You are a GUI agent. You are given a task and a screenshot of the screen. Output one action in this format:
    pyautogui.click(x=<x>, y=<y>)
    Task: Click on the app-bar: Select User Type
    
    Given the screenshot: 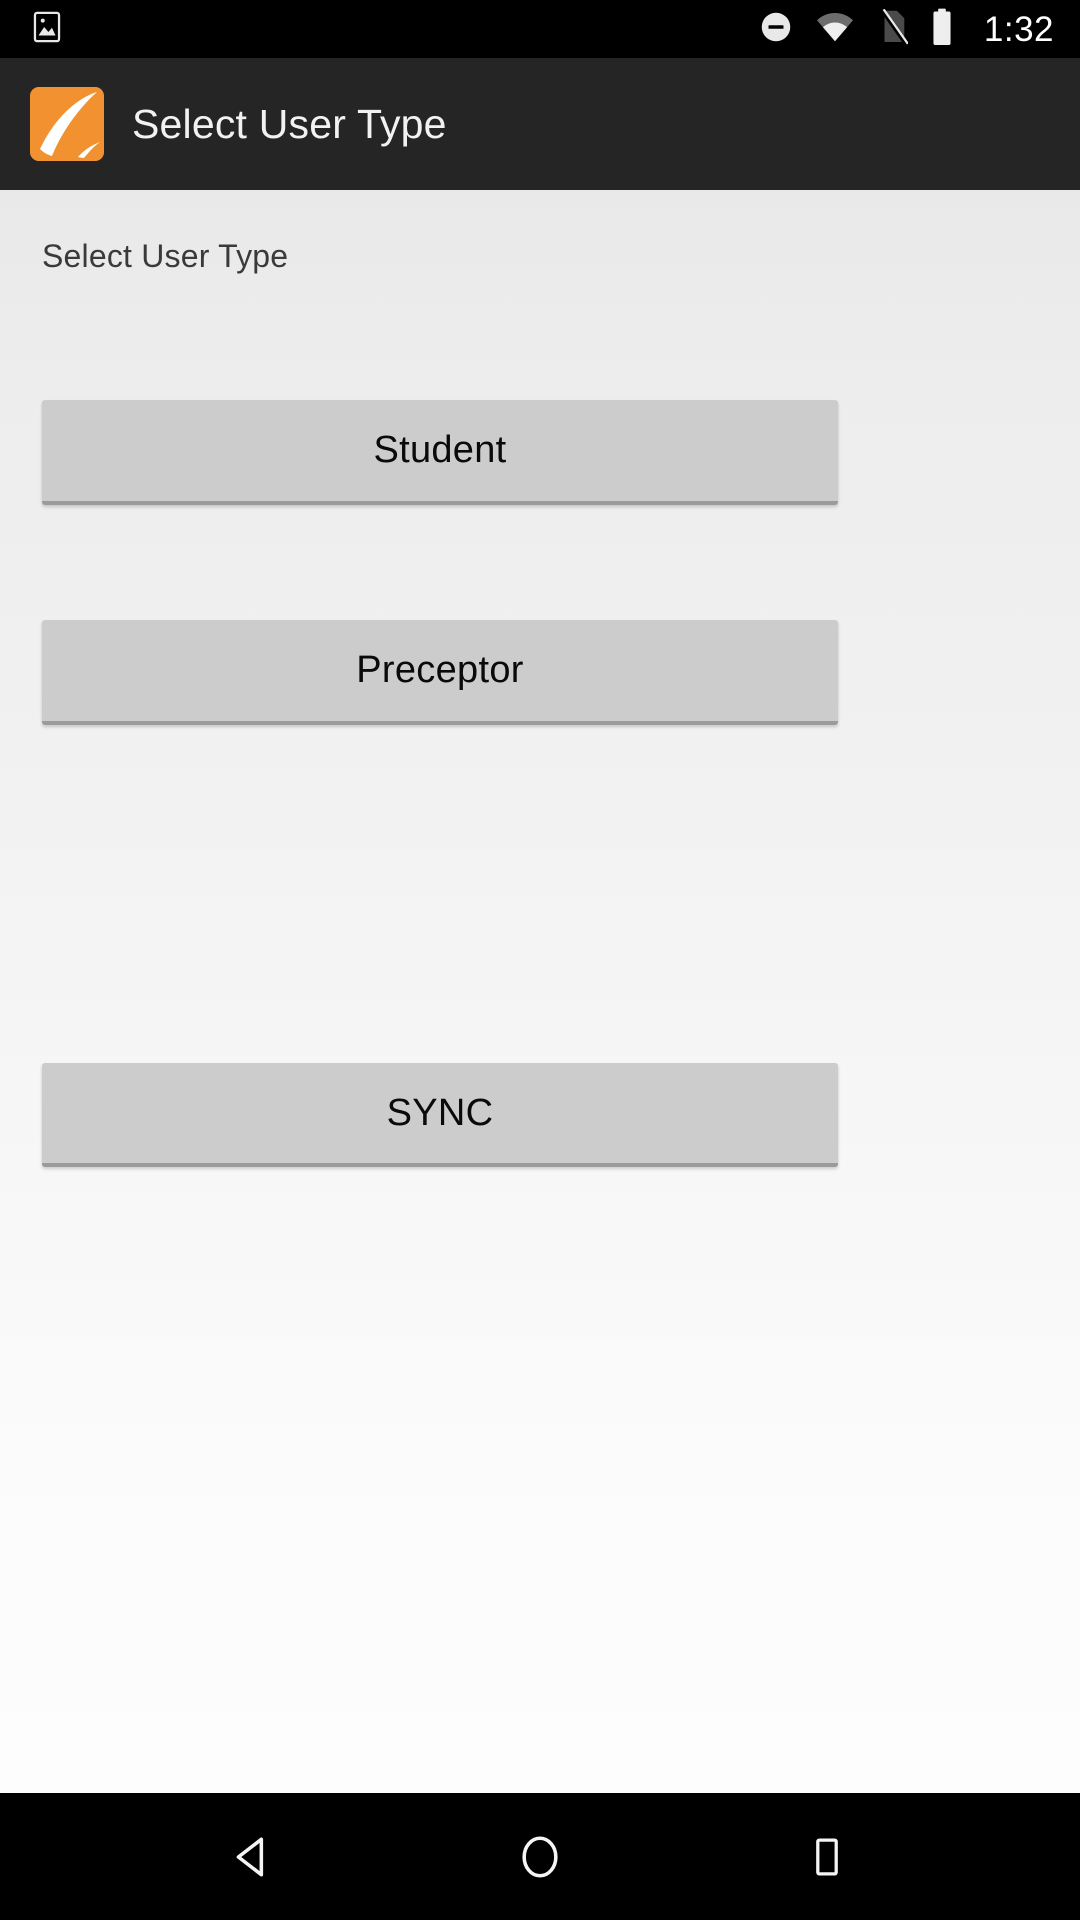 What is the action you would take?
    pyautogui.click(x=540, y=124)
    